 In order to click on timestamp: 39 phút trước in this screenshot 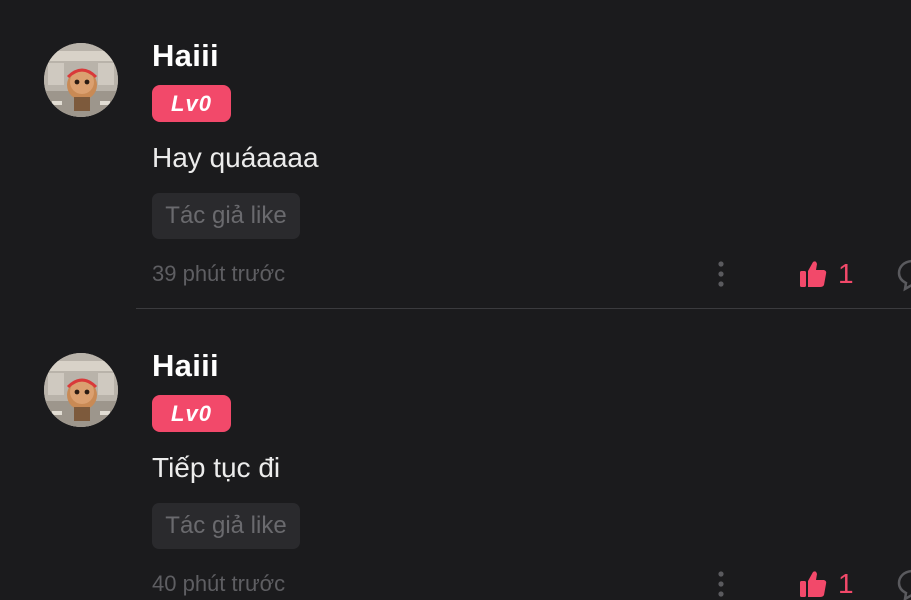, I will do `click(219, 273)`.